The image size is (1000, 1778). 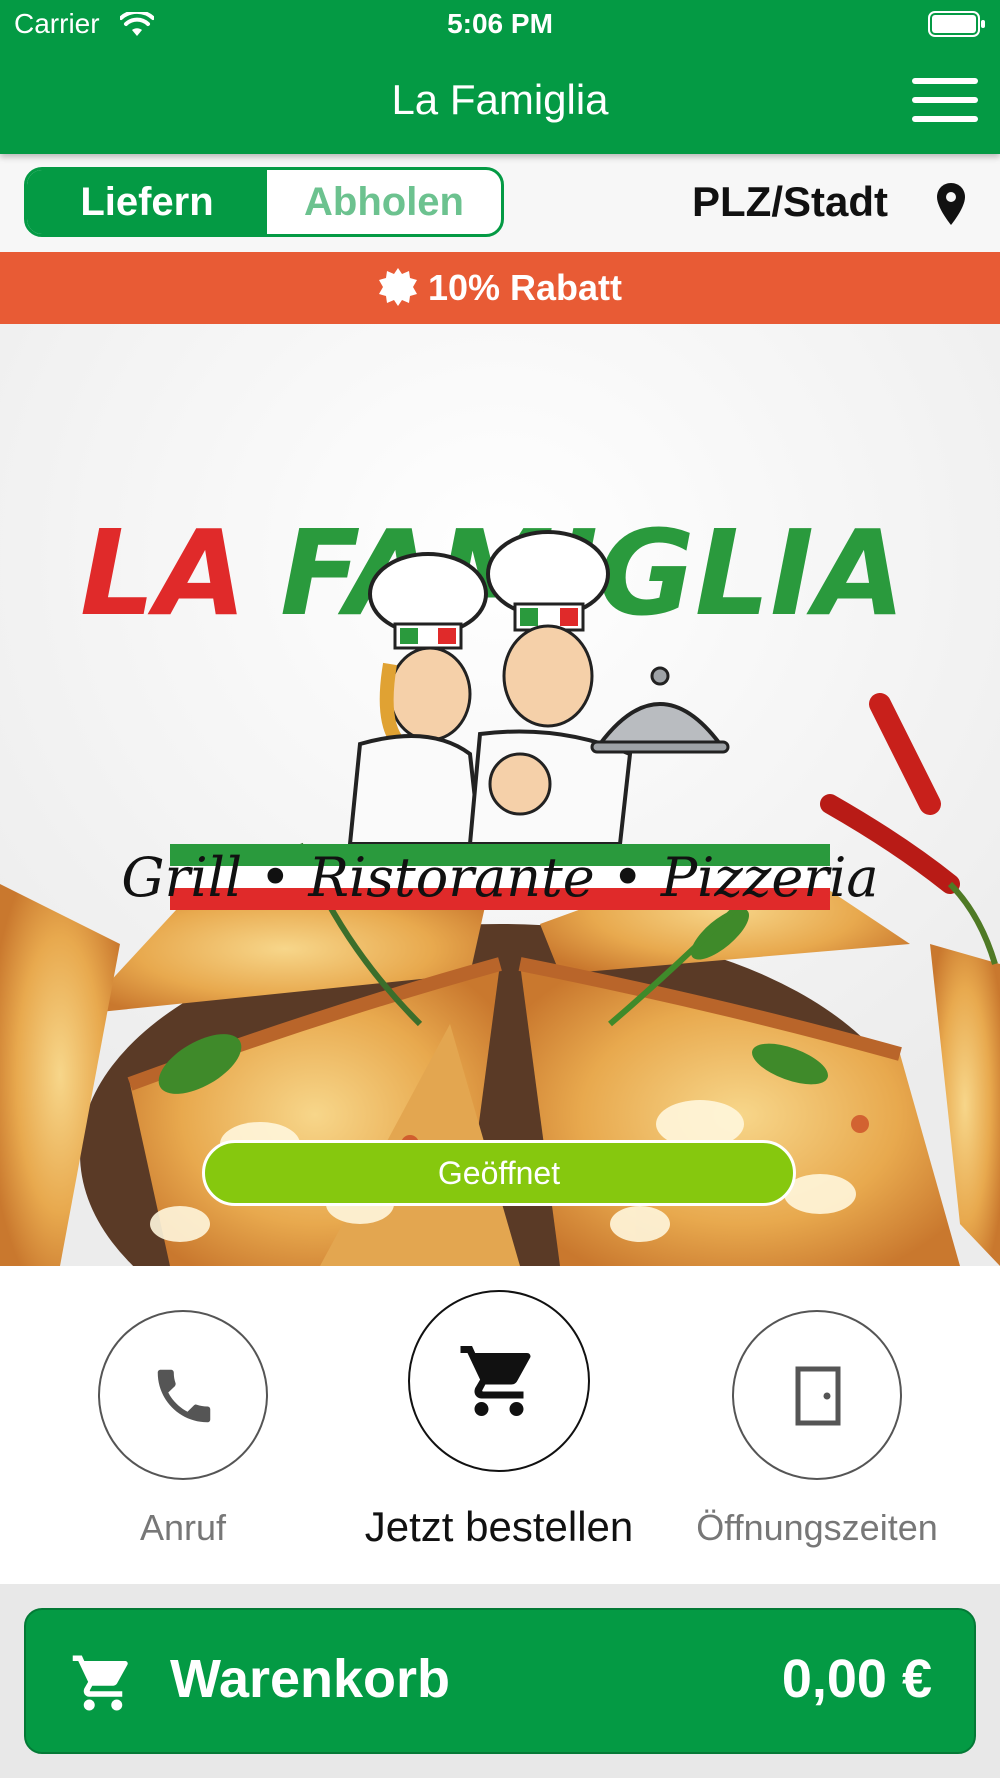 What do you see at coordinates (499, 877) in the screenshot?
I see `logo-tagline: Grill • Ristorante • Pizzeria` at bounding box center [499, 877].